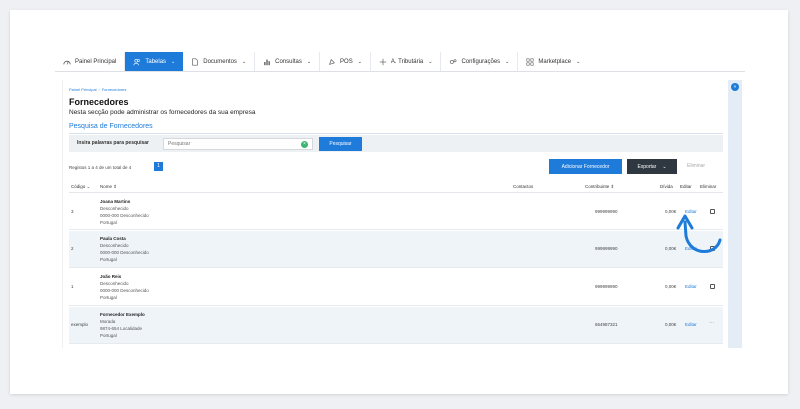 This screenshot has height=409, width=800. I want to click on nav-label: Consultas, so click(288, 61).